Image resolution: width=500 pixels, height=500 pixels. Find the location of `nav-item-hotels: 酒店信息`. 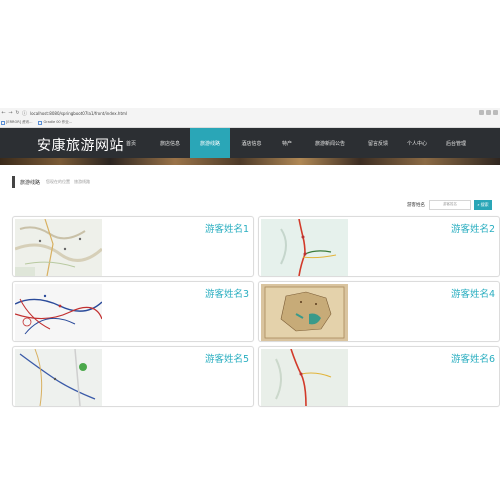

nav-item-hotels: 酒店信息 is located at coordinates (251, 143).